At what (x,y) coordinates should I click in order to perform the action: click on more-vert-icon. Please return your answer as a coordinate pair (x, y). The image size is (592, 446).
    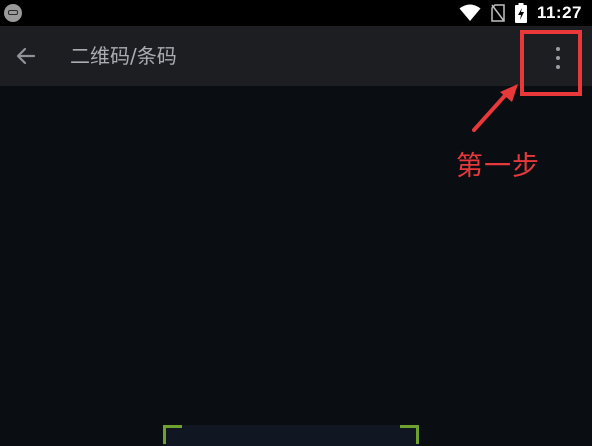
    Looking at the image, I should click on (558, 58).